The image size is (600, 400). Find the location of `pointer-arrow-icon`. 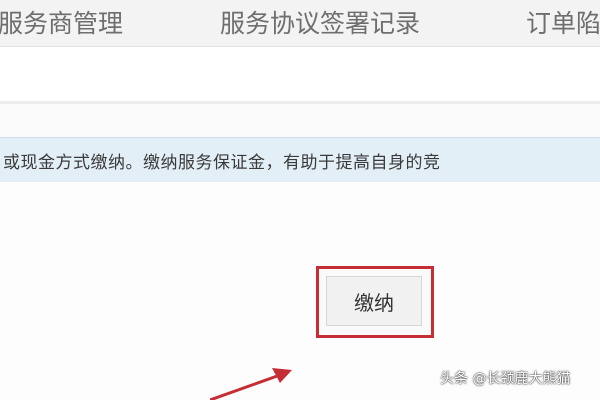

pointer-arrow-icon is located at coordinates (251, 384).